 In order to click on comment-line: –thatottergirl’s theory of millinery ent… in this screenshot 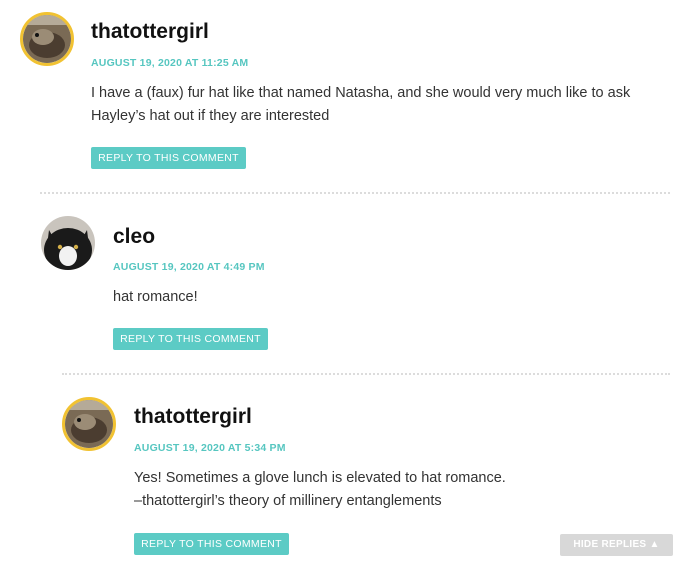, I will do `click(288, 501)`.